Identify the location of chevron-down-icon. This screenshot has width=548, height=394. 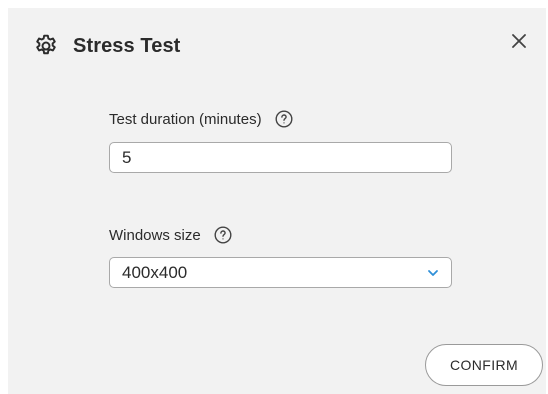
(433, 272).